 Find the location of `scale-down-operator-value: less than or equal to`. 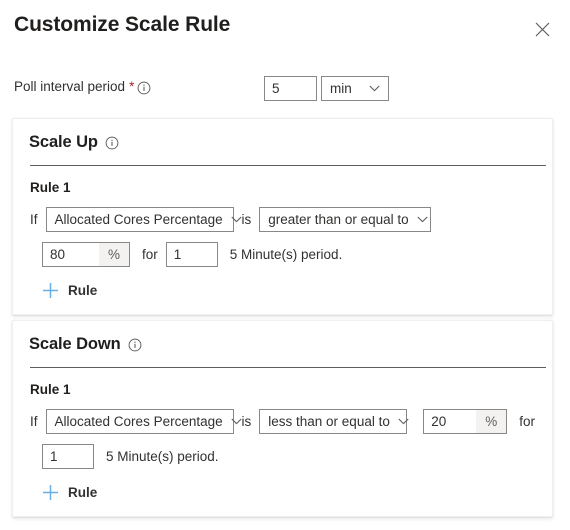

scale-down-operator-value: less than or equal to is located at coordinates (329, 421).